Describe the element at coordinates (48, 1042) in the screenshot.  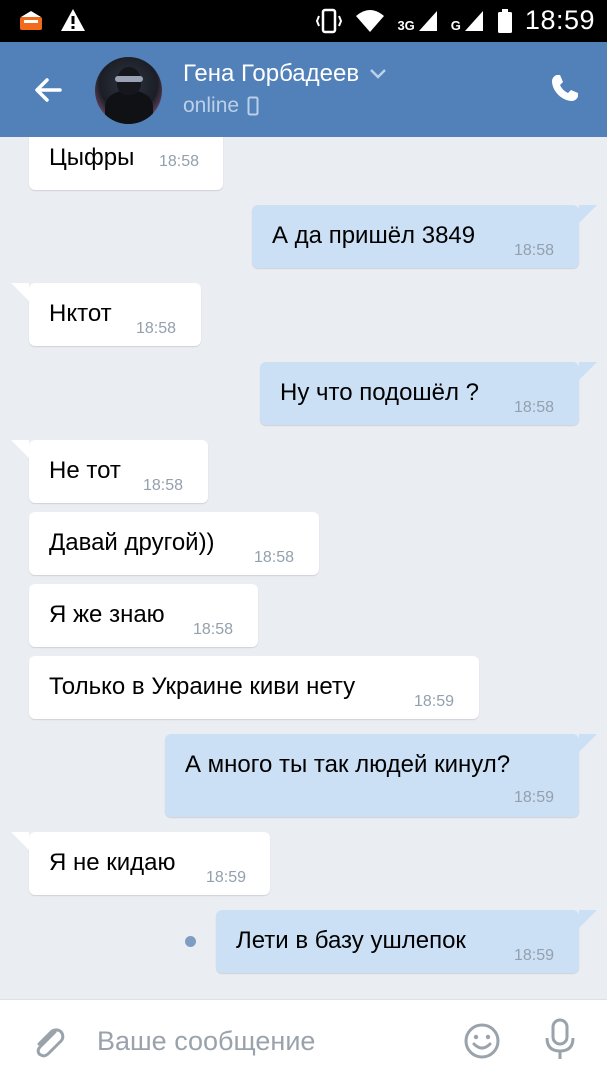
I see `attach-icon` at that location.